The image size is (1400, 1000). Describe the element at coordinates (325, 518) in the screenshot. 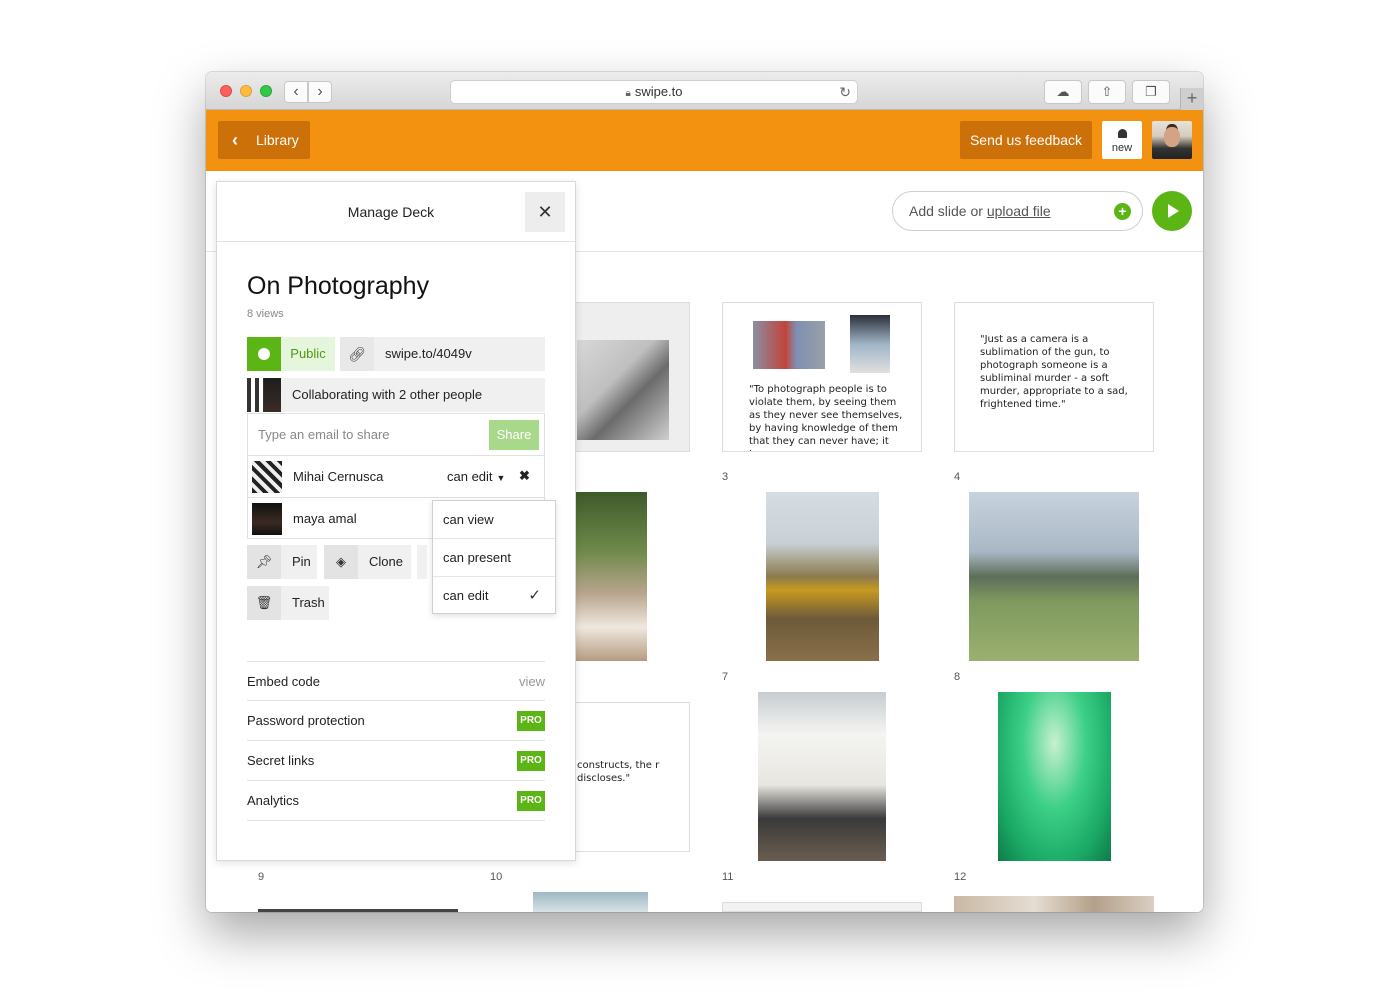

I see `collaborator-name: maya amal` at that location.